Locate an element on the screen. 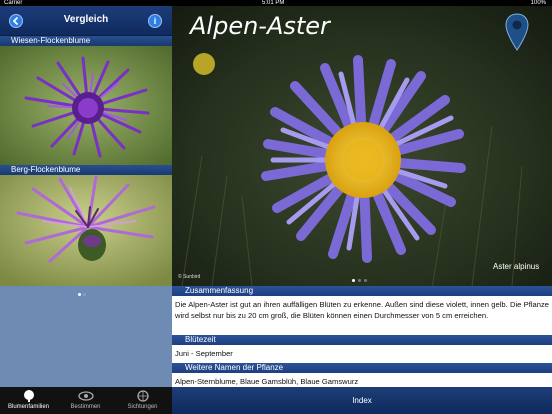  photo-copyright: © Sunbird is located at coordinates (189, 277).